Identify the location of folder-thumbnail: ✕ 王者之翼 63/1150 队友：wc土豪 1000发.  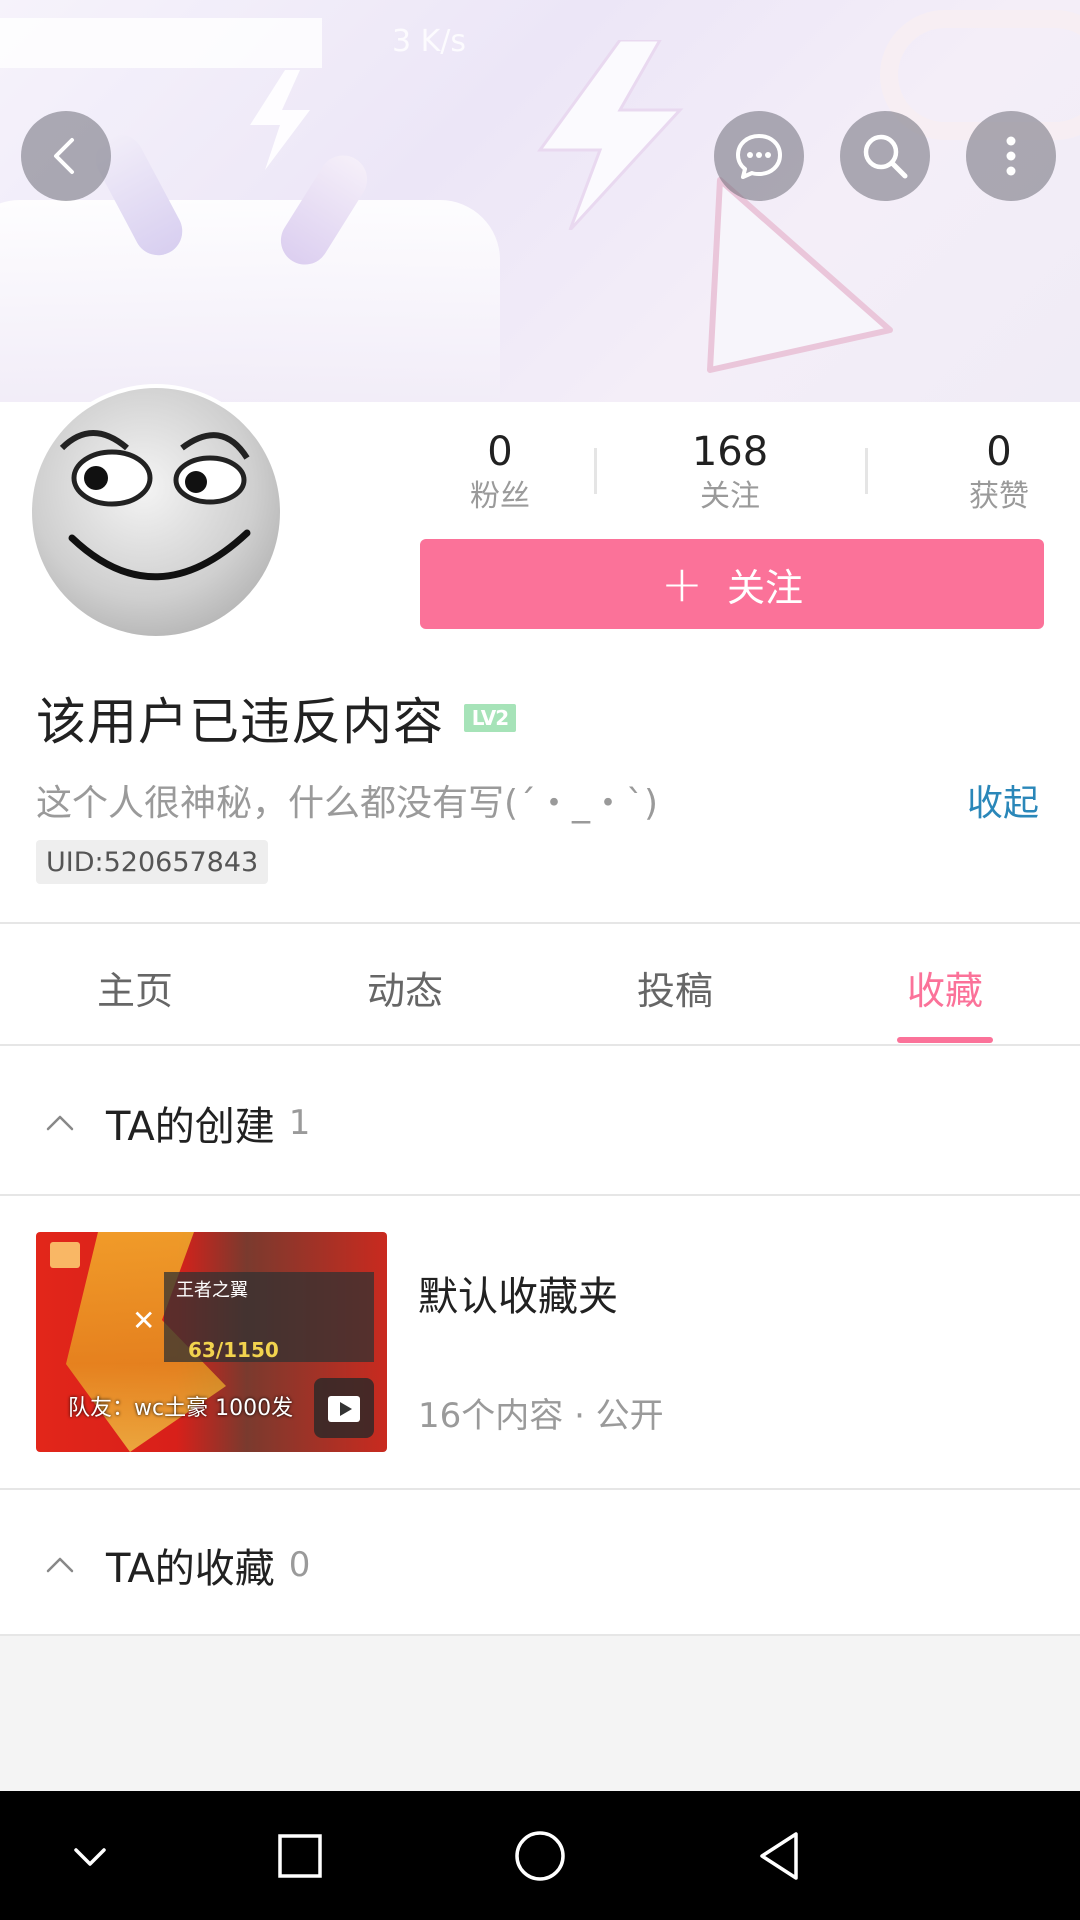
(211, 1342).